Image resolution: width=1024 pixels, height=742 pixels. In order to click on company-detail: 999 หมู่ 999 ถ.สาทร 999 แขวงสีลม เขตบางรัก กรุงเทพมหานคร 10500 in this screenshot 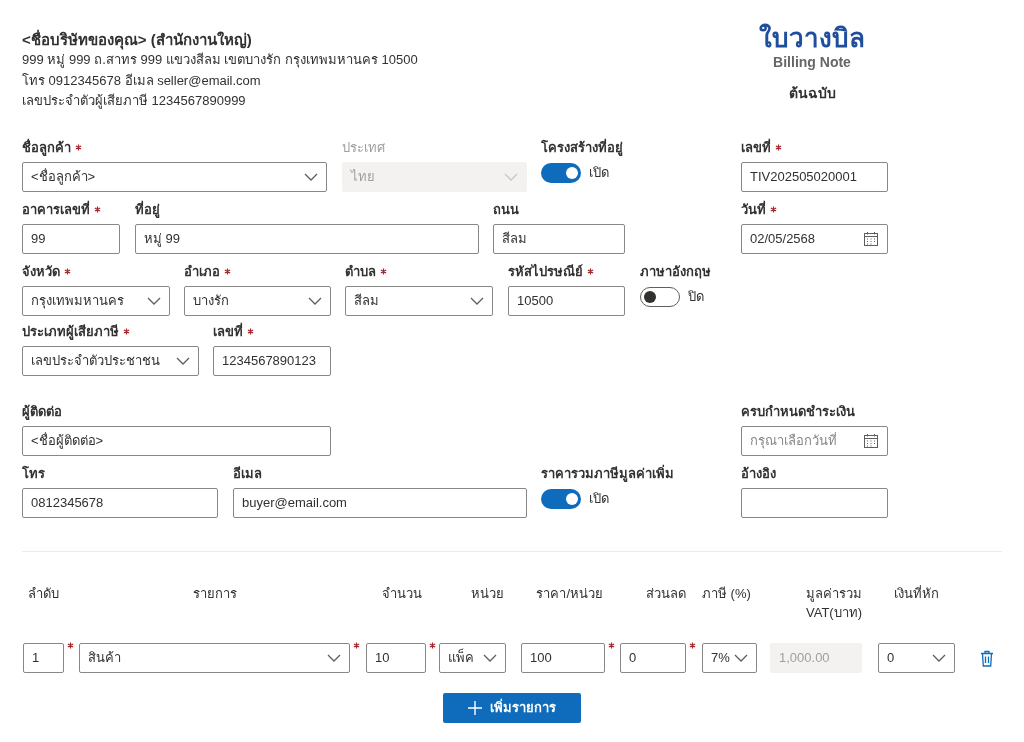, I will do `click(220, 60)`.